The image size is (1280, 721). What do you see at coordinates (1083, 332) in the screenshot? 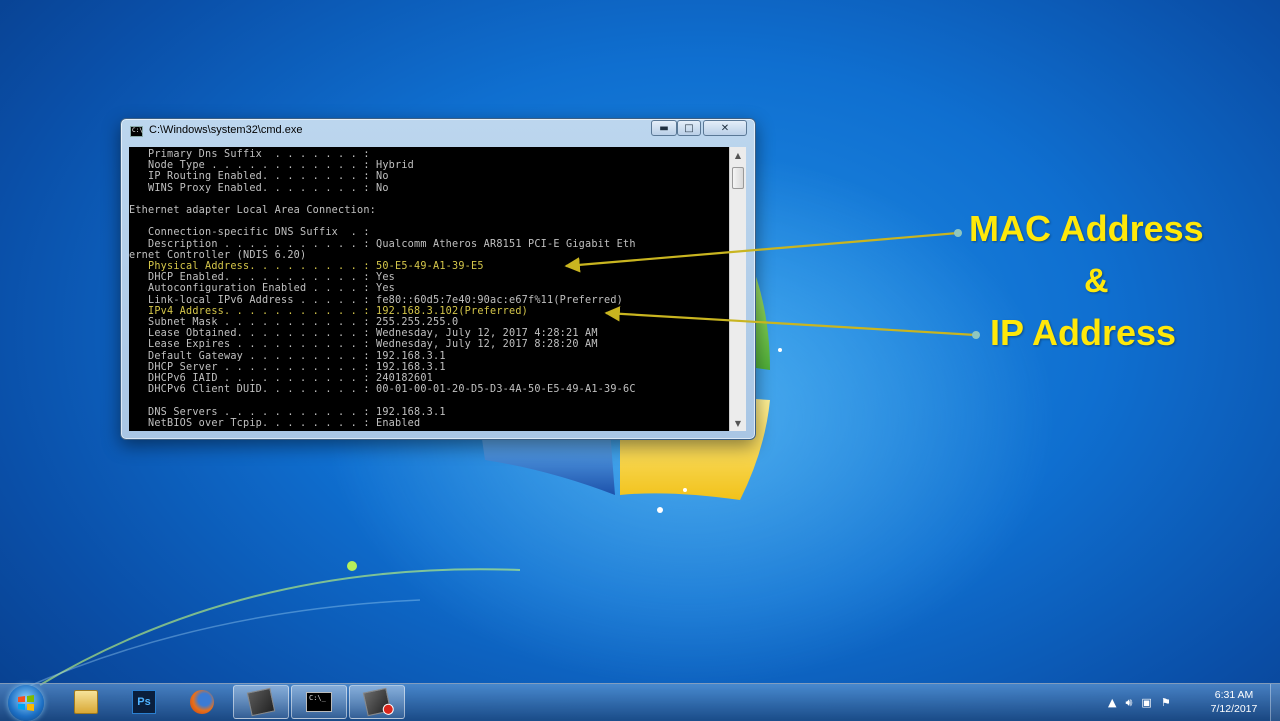
I see `ip-address-label: IP Address` at bounding box center [1083, 332].